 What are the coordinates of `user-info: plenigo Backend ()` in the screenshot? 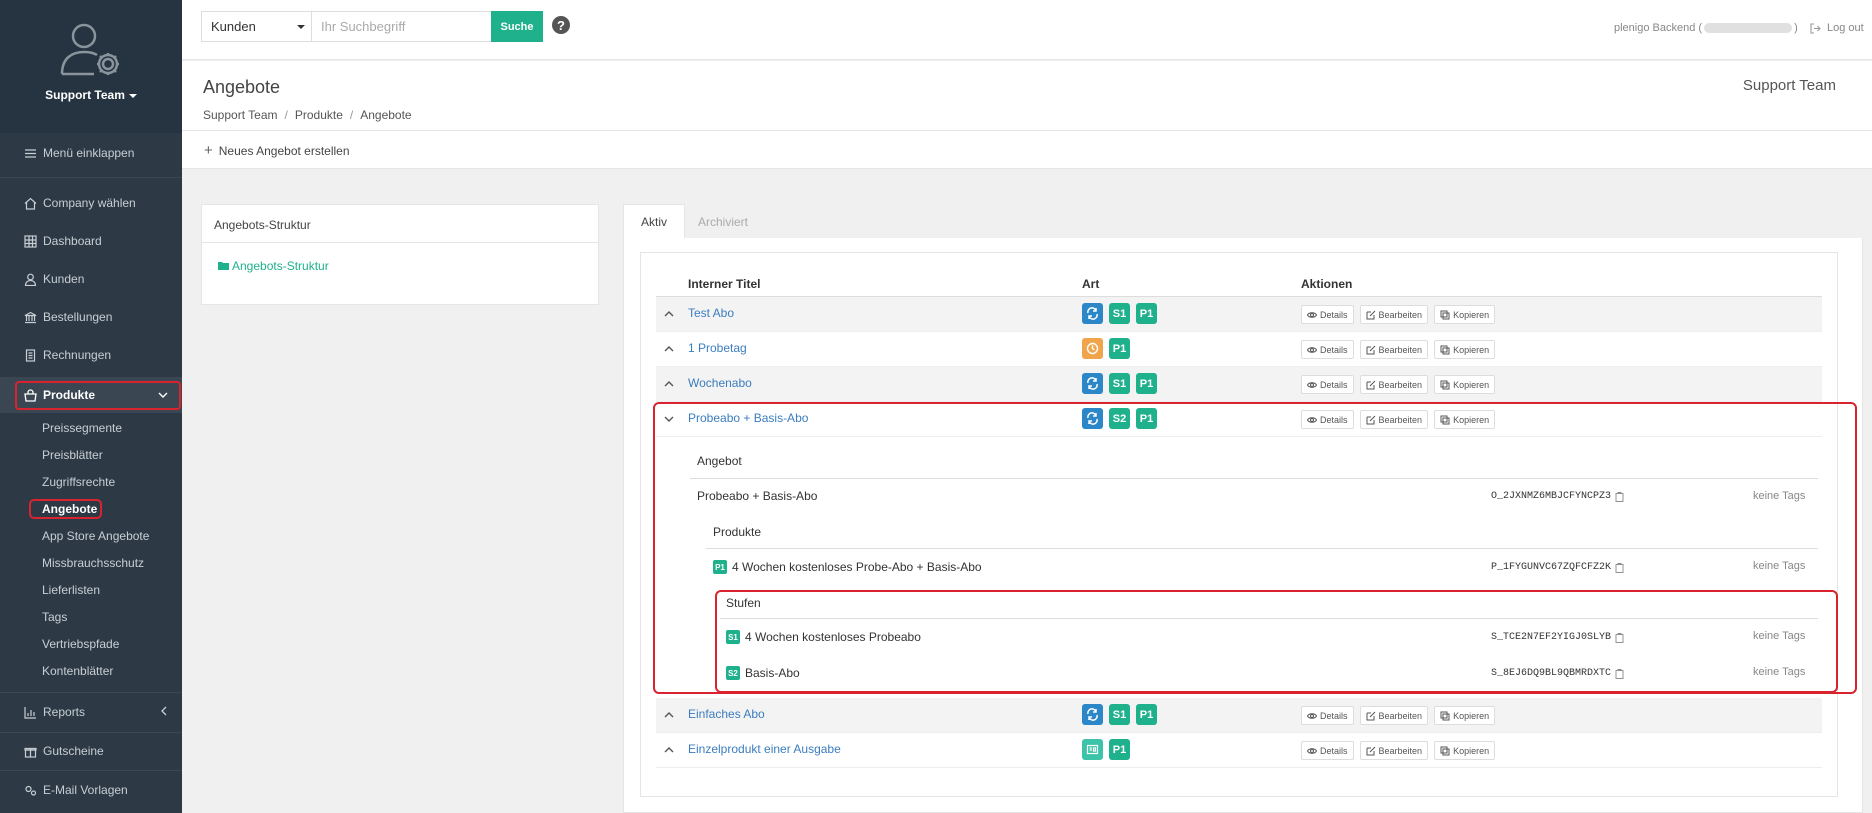 It's located at (1706, 28).